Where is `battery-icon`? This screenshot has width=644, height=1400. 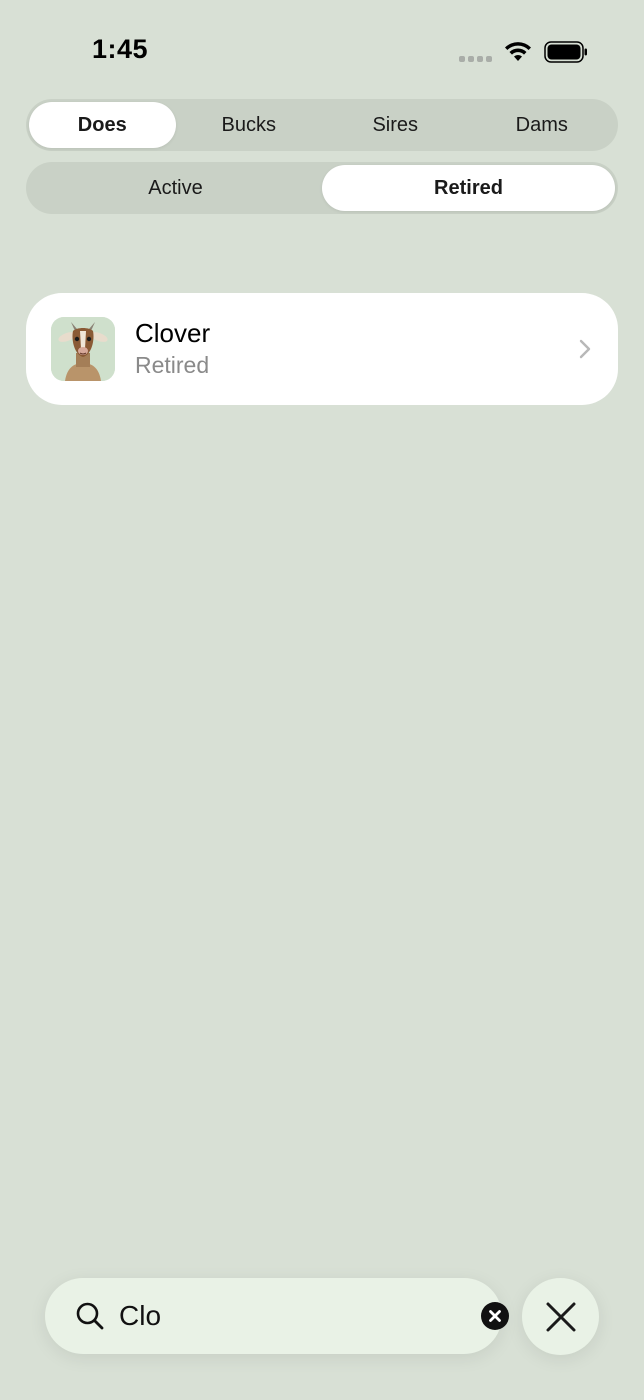
battery-icon is located at coordinates (566, 52).